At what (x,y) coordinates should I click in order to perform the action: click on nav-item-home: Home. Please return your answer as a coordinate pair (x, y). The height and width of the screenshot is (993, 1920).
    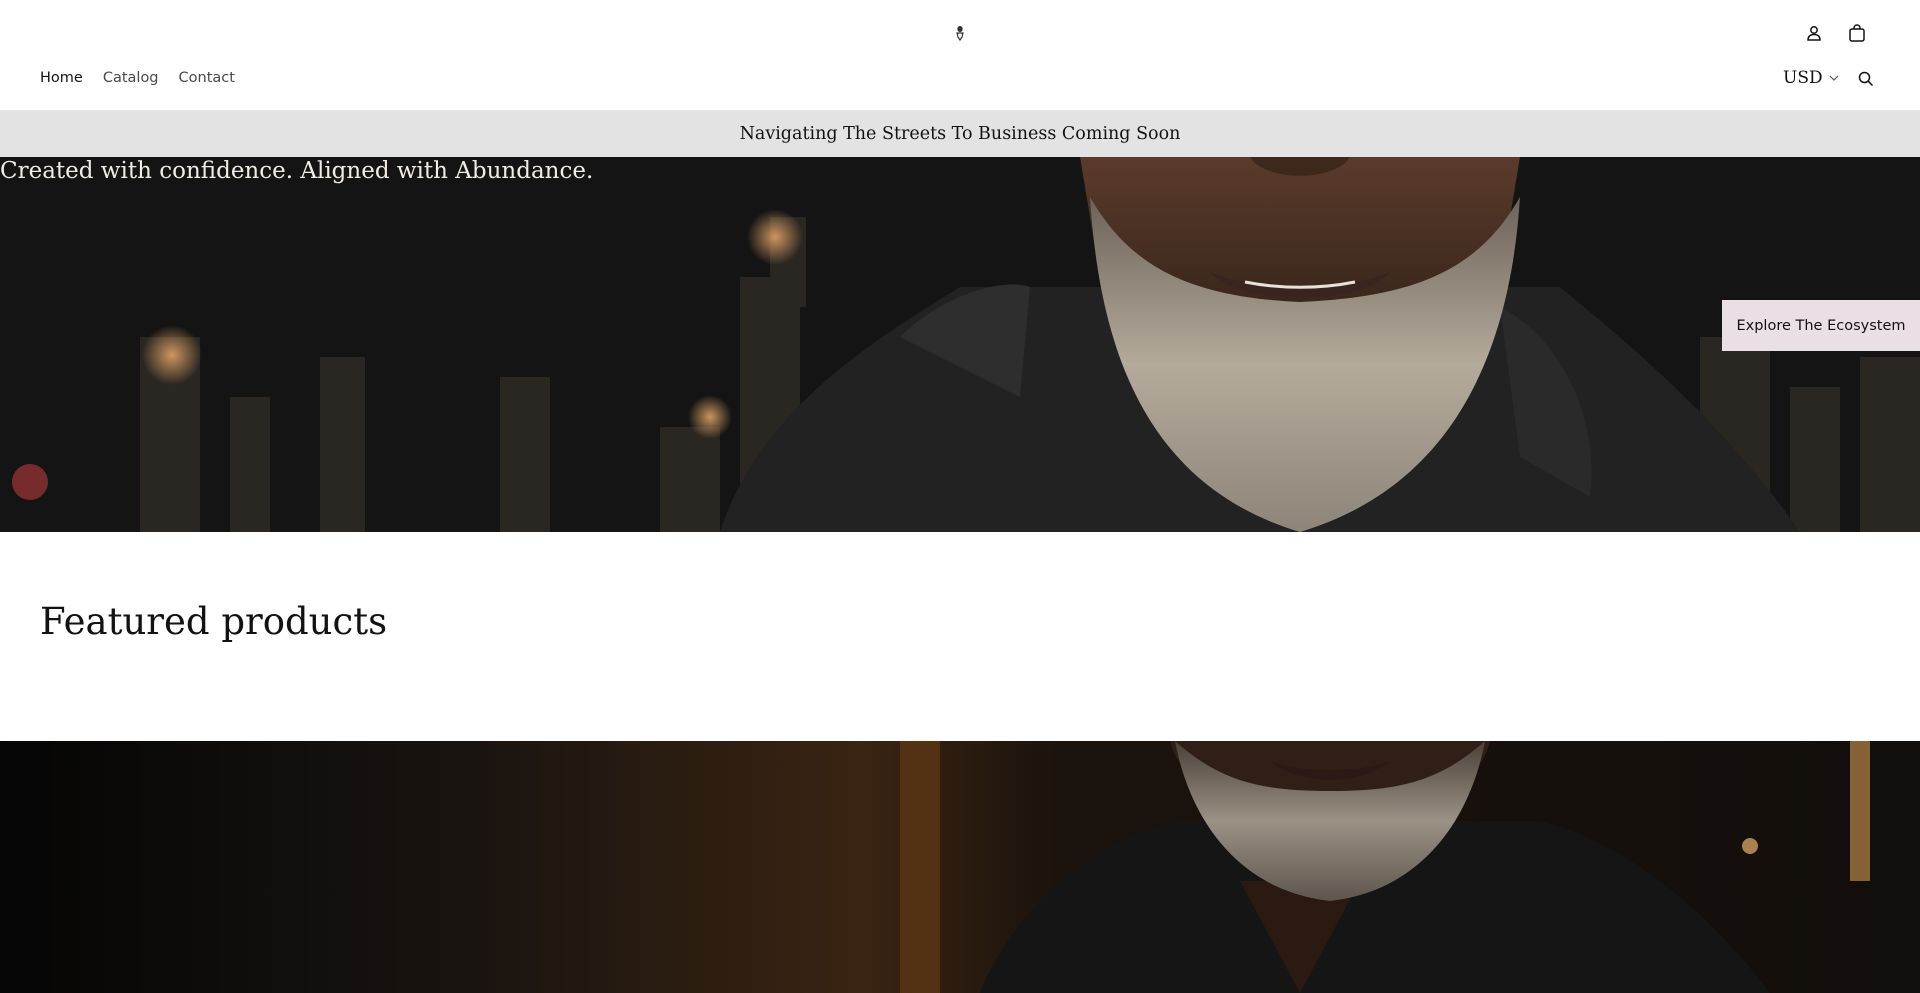
    Looking at the image, I should click on (61, 78).